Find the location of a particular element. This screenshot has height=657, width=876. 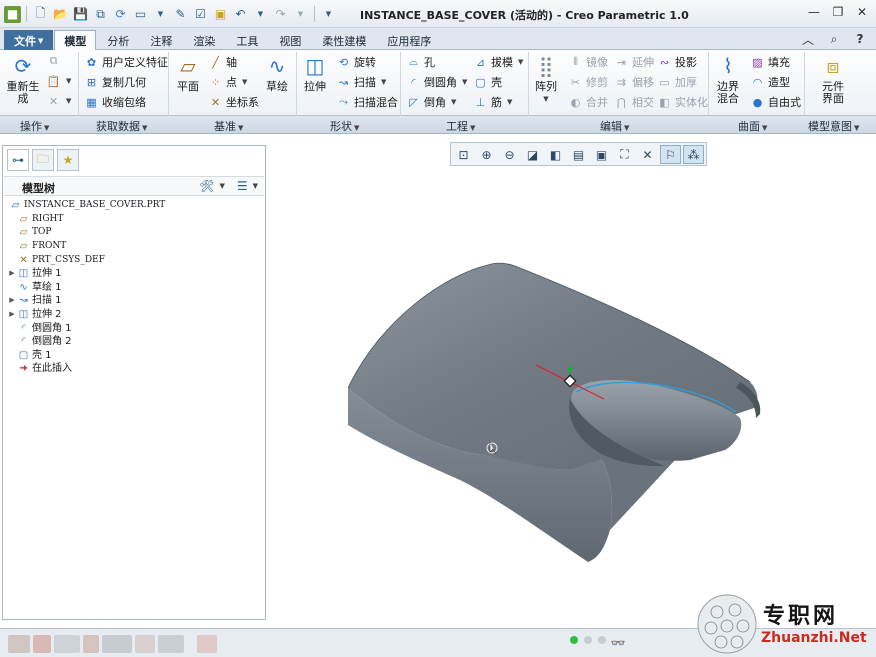

model-tree-item: ∿ 草绘 1 is located at coordinates (135, 288).